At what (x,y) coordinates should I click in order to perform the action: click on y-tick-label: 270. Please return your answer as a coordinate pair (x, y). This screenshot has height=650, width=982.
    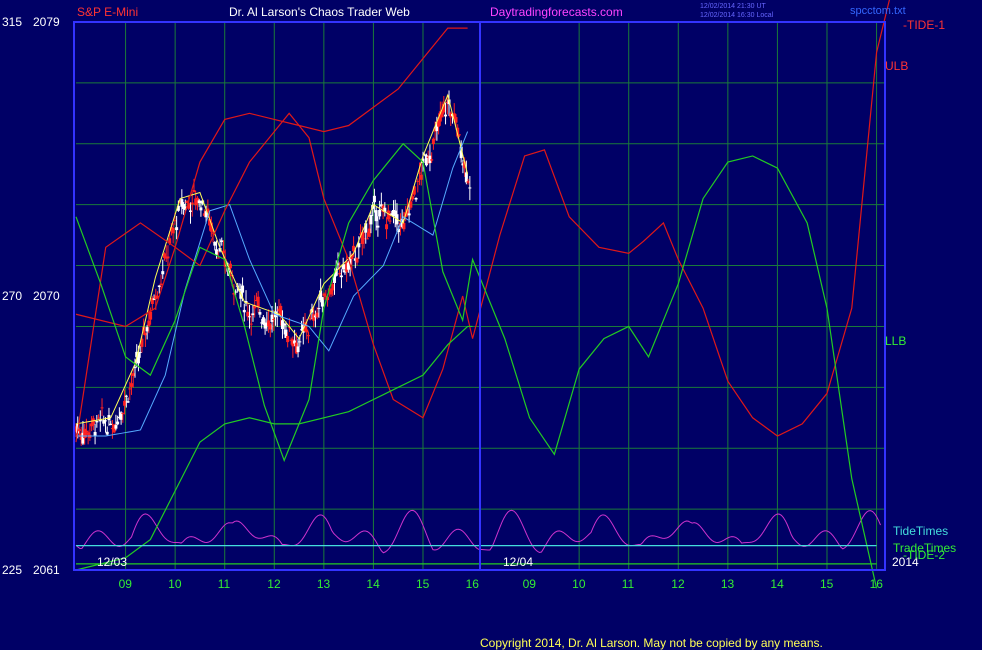
    Looking at the image, I should click on (12, 296).